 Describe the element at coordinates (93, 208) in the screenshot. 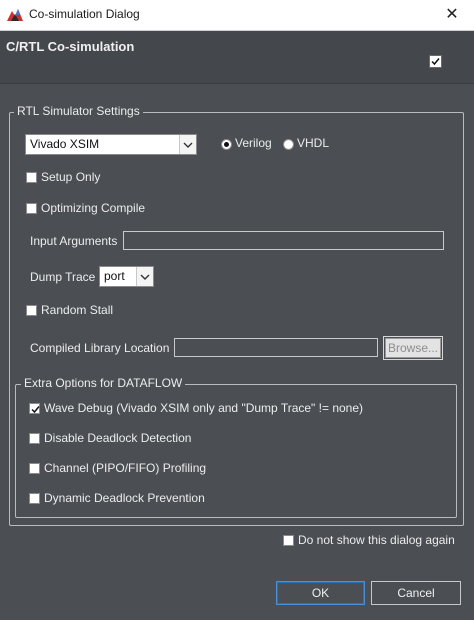

I see `optimizing-compile-label: Optimizing Compile` at that location.